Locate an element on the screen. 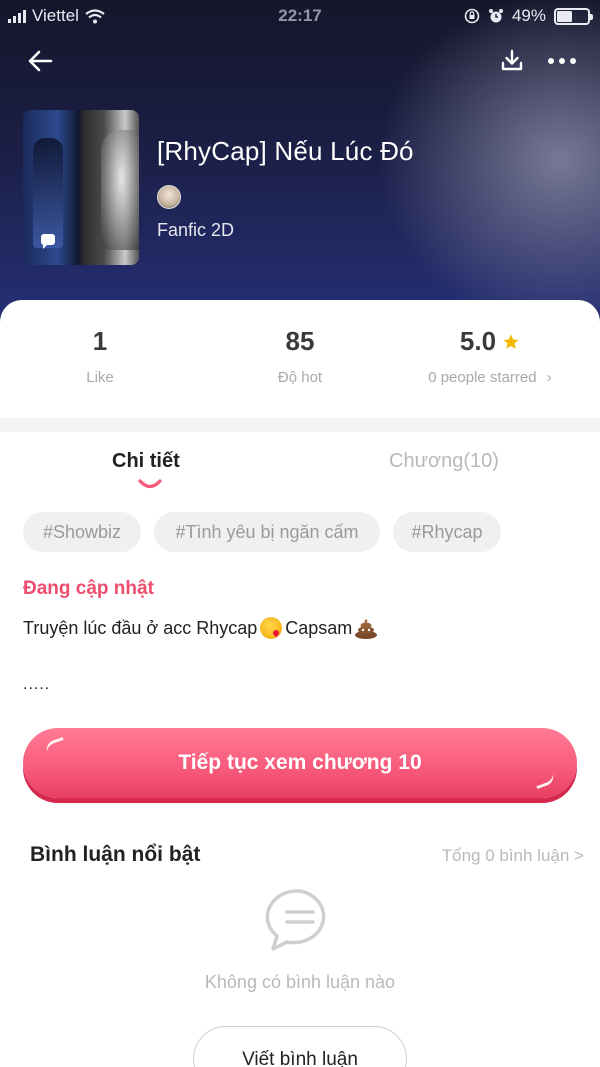 This screenshot has width=600, height=1067. like-count: 1 is located at coordinates (100, 341).